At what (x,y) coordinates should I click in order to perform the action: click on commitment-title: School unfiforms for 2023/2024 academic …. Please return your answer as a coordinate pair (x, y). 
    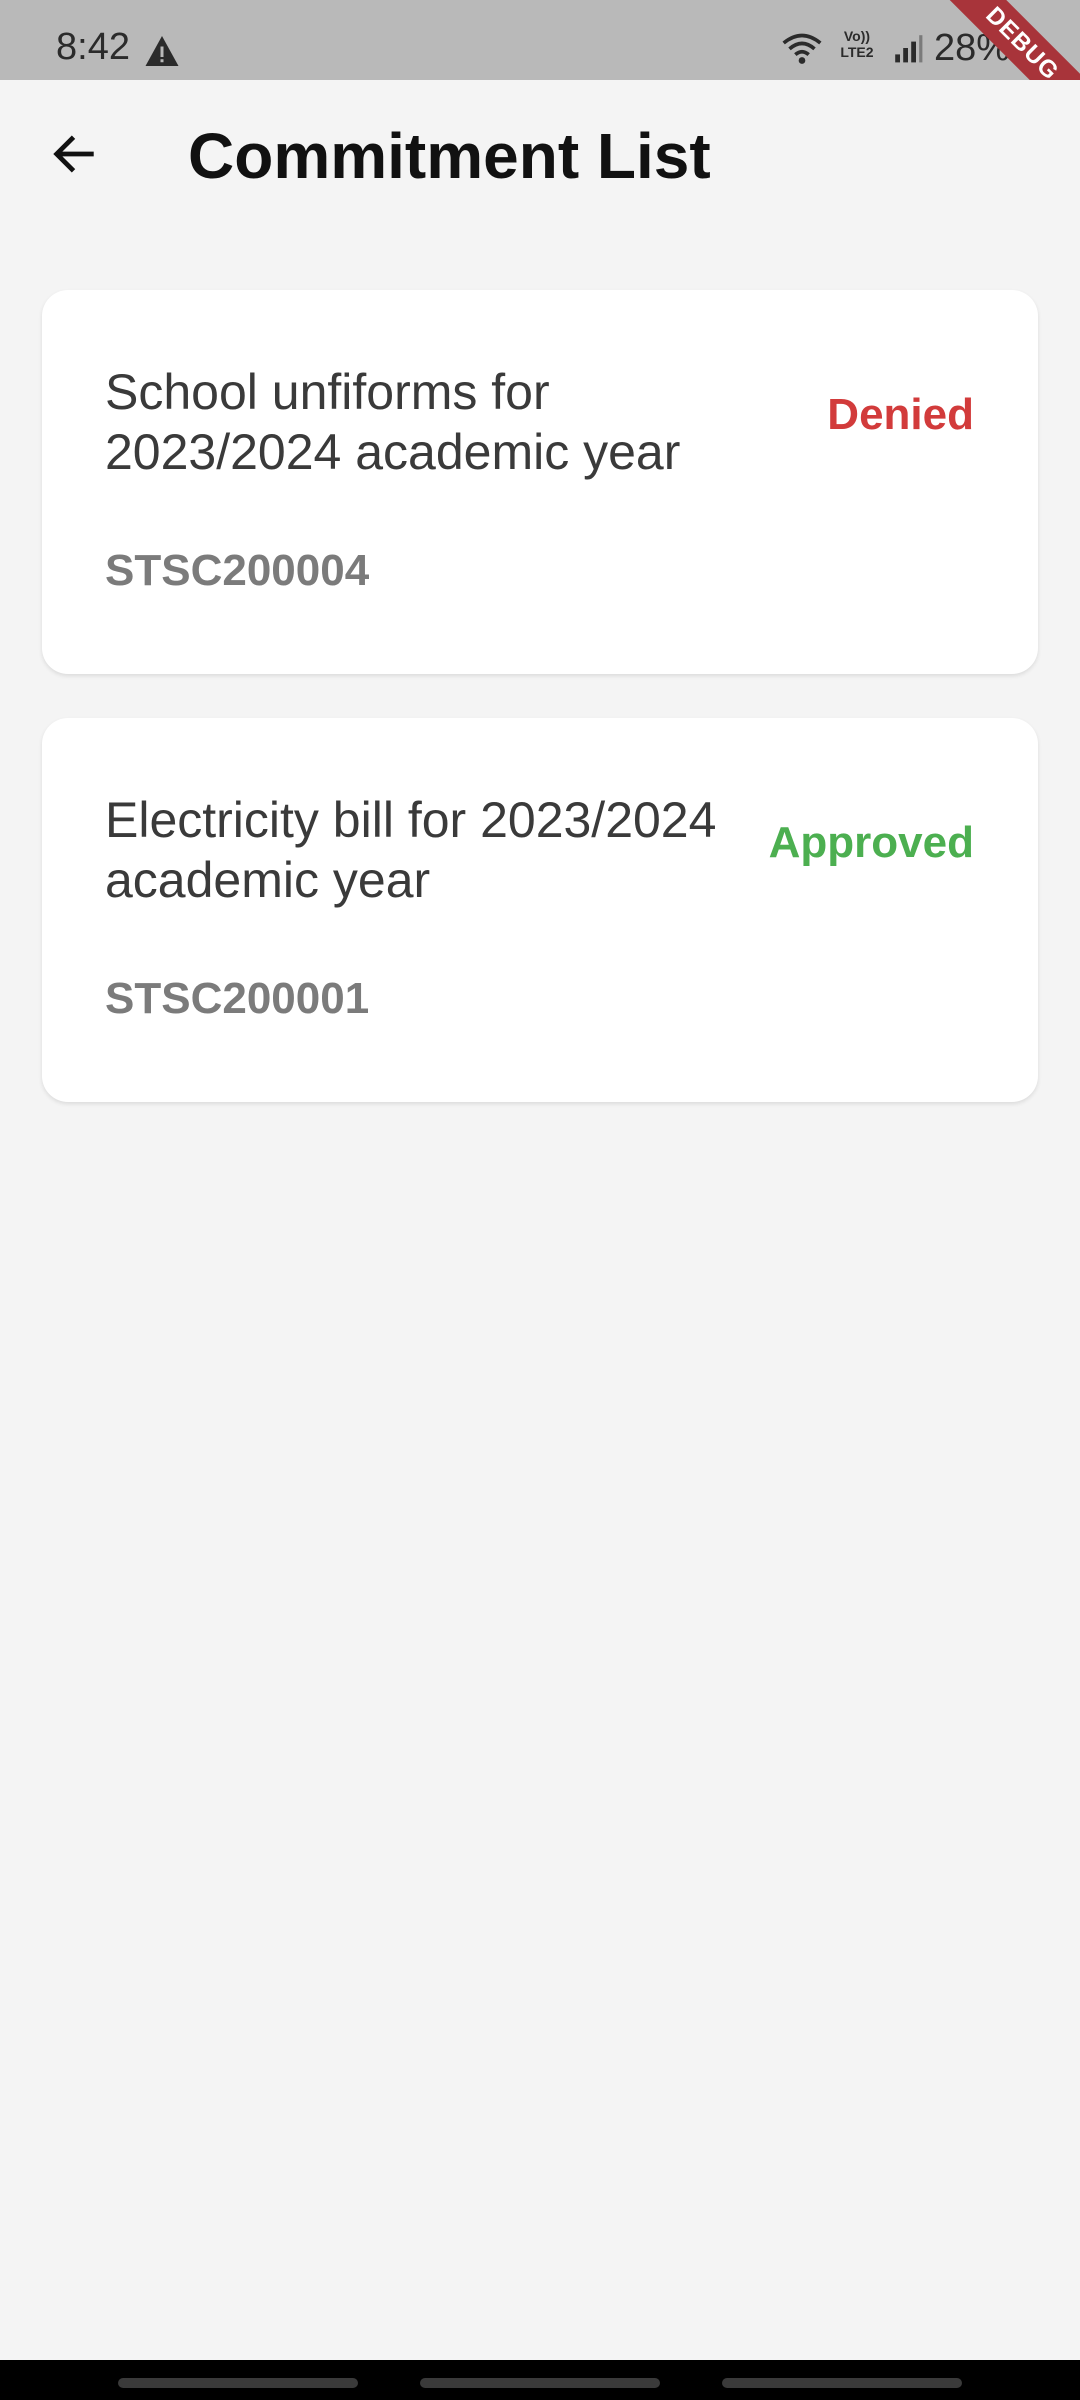
    Looking at the image, I should click on (393, 422).